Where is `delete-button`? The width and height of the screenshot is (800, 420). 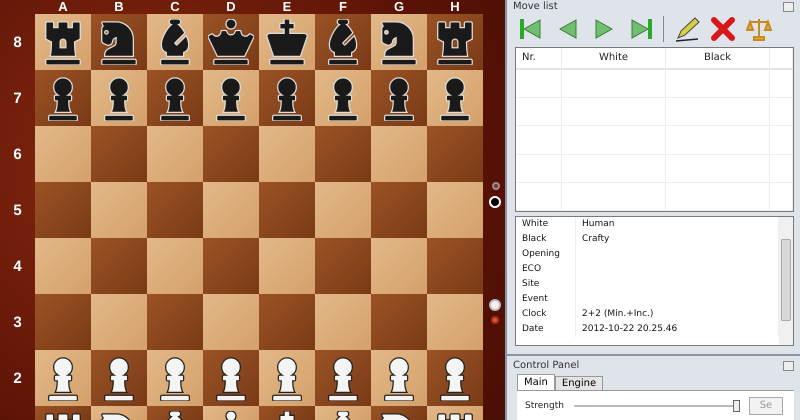 delete-button is located at coordinates (723, 29).